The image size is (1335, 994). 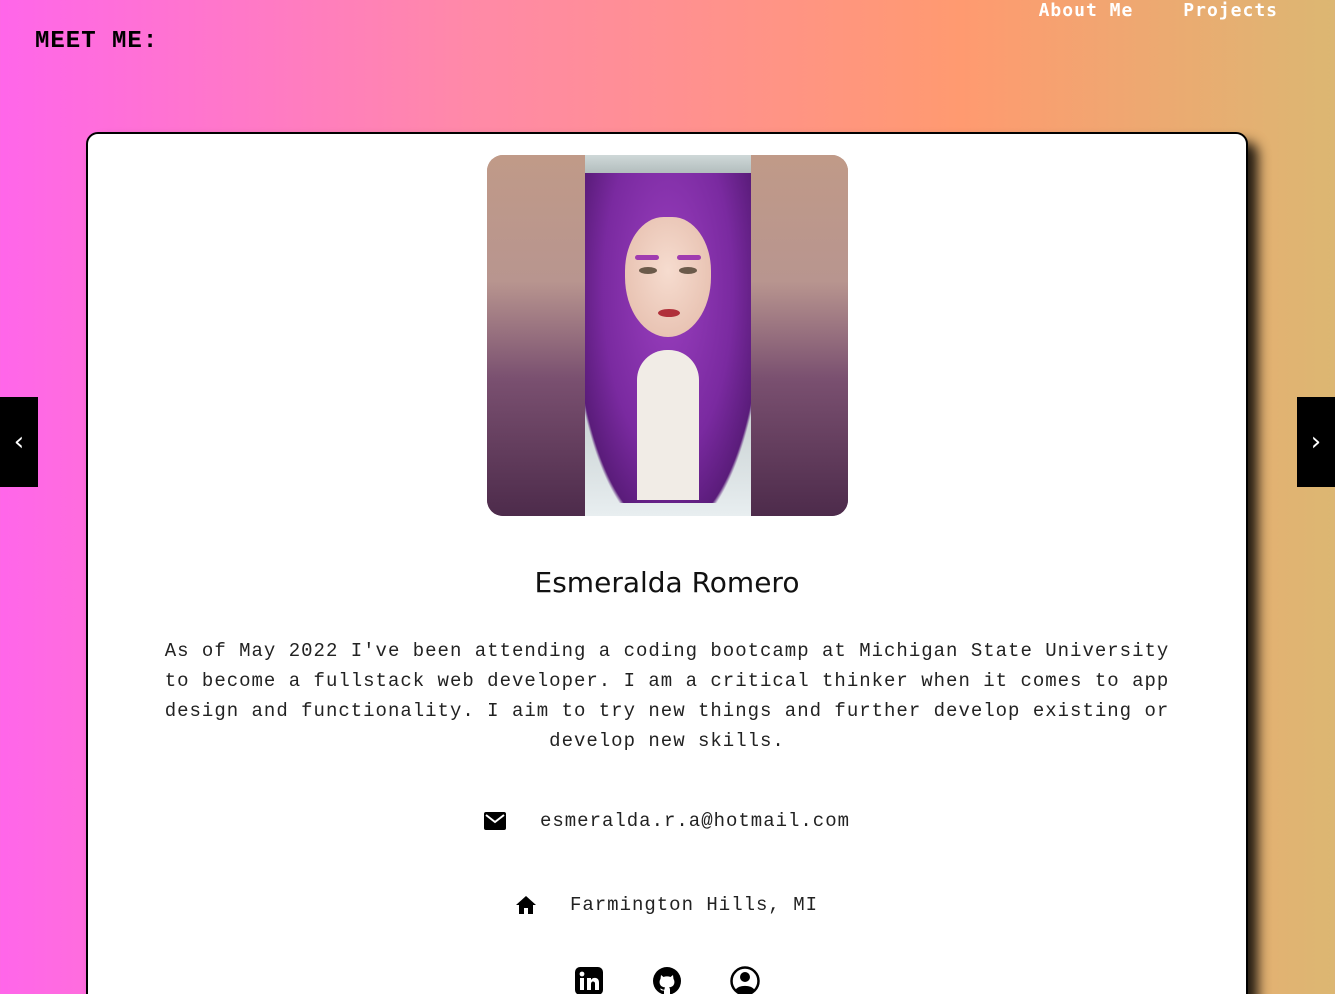 I want to click on profile-name: Esmeralda Romero, so click(x=667, y=582).